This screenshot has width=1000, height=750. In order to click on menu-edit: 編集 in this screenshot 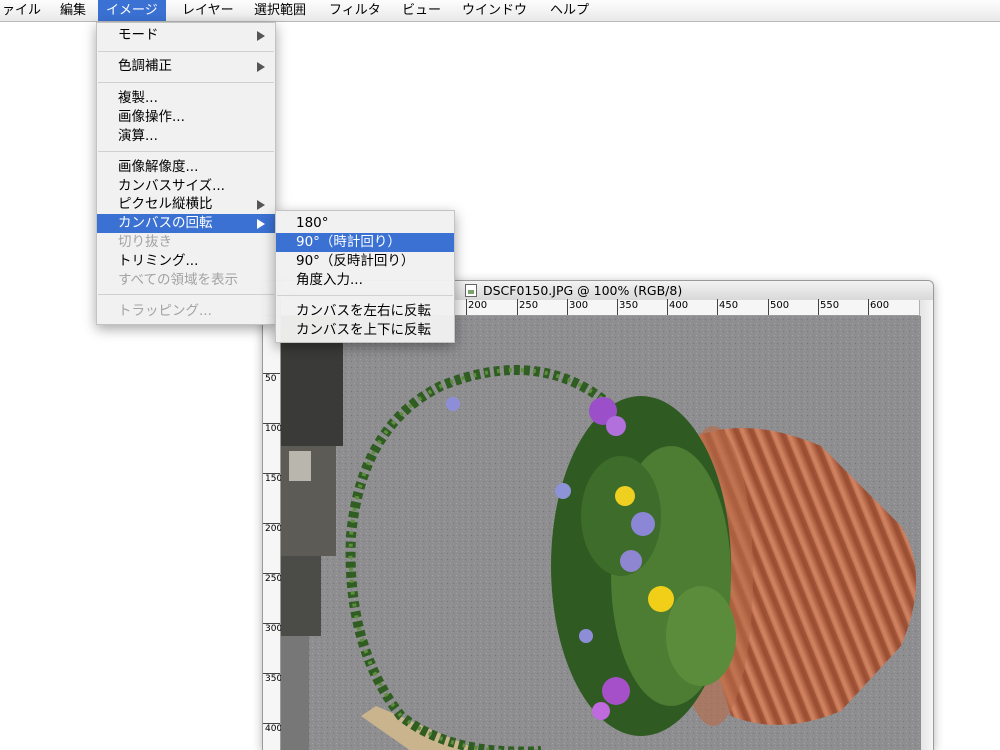, I will do `click(73, 10)`.